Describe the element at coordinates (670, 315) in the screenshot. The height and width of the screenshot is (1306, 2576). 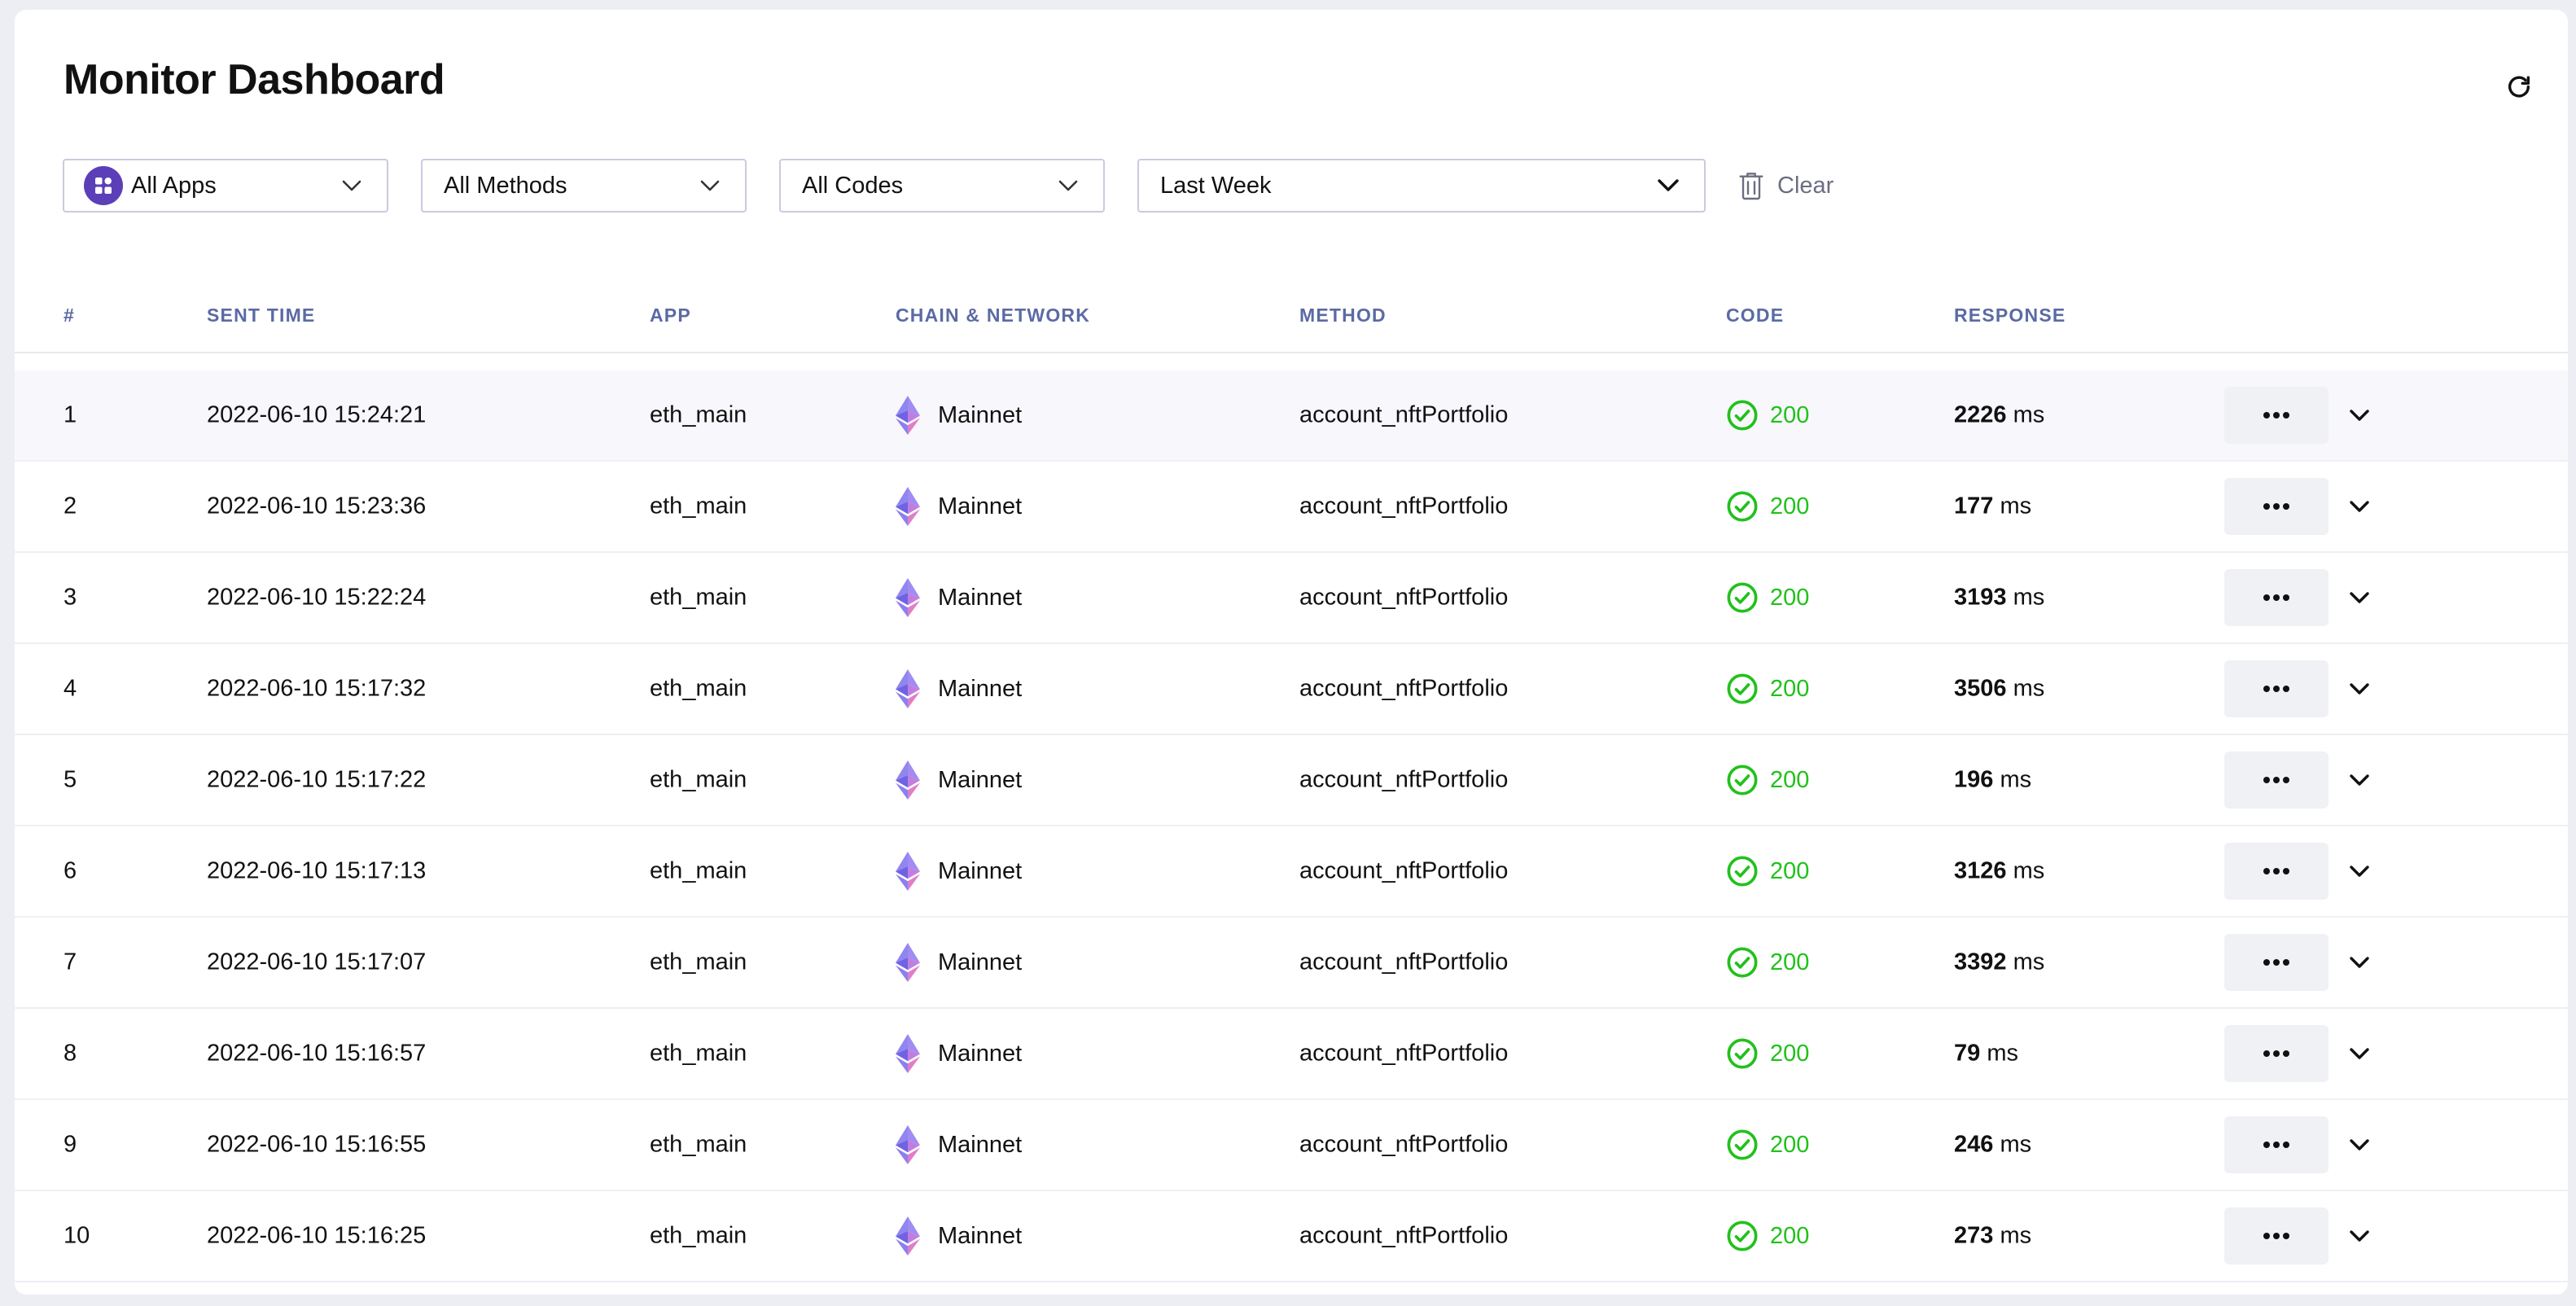
I see `column-header-app: APP` at that location.